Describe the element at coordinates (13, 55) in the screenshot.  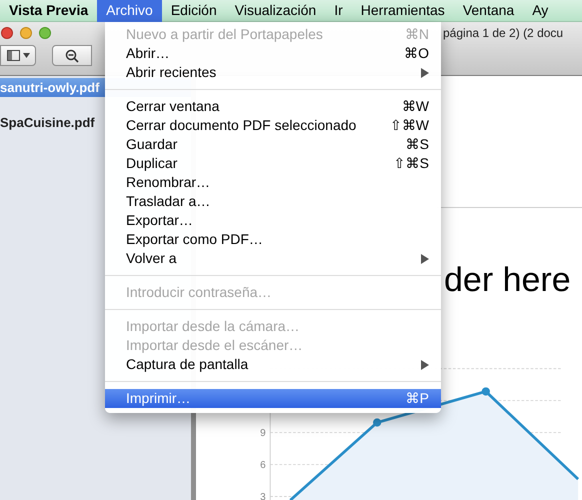
I see `sidebar-icon` at that location.